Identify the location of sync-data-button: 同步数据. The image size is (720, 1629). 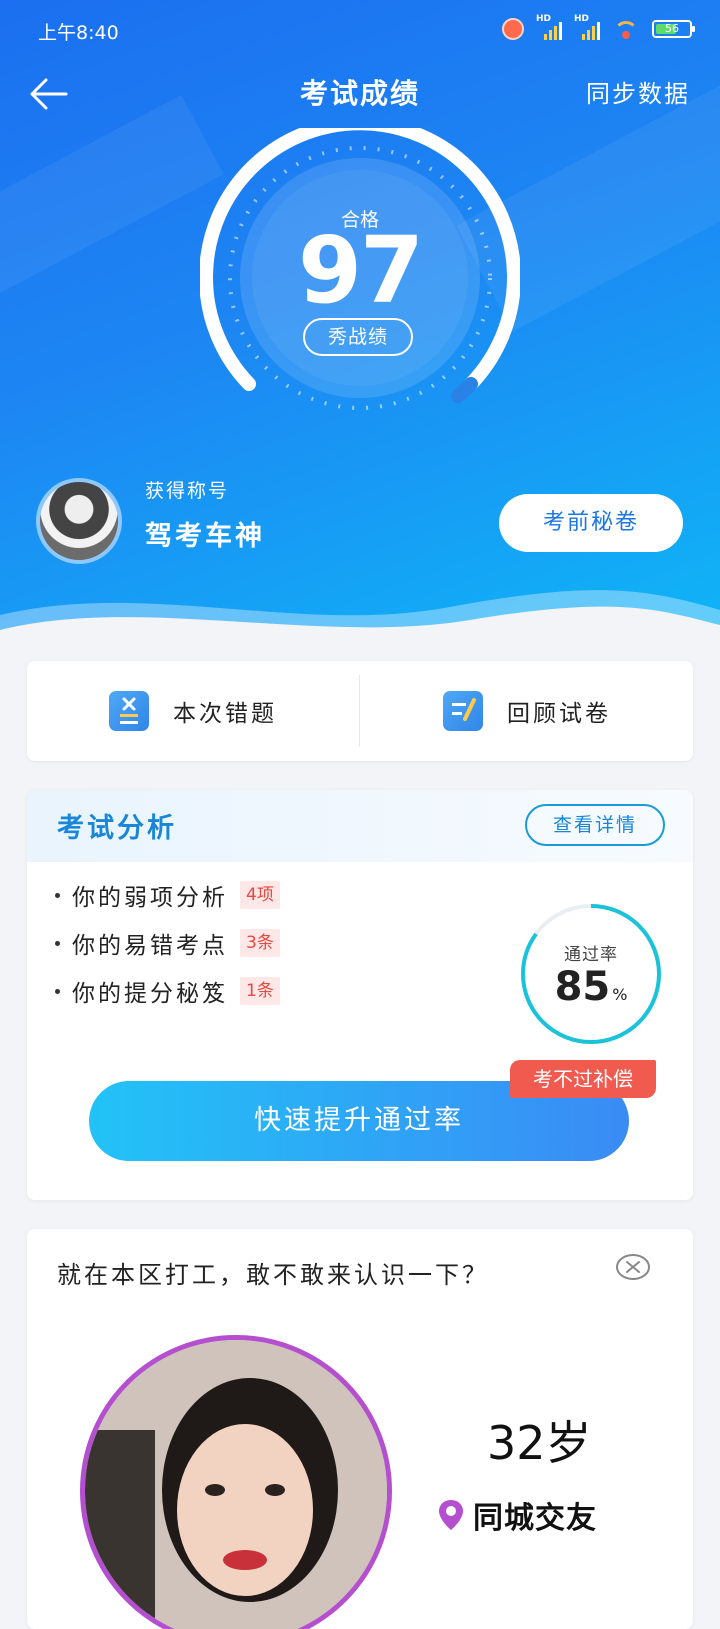
(638, 91).